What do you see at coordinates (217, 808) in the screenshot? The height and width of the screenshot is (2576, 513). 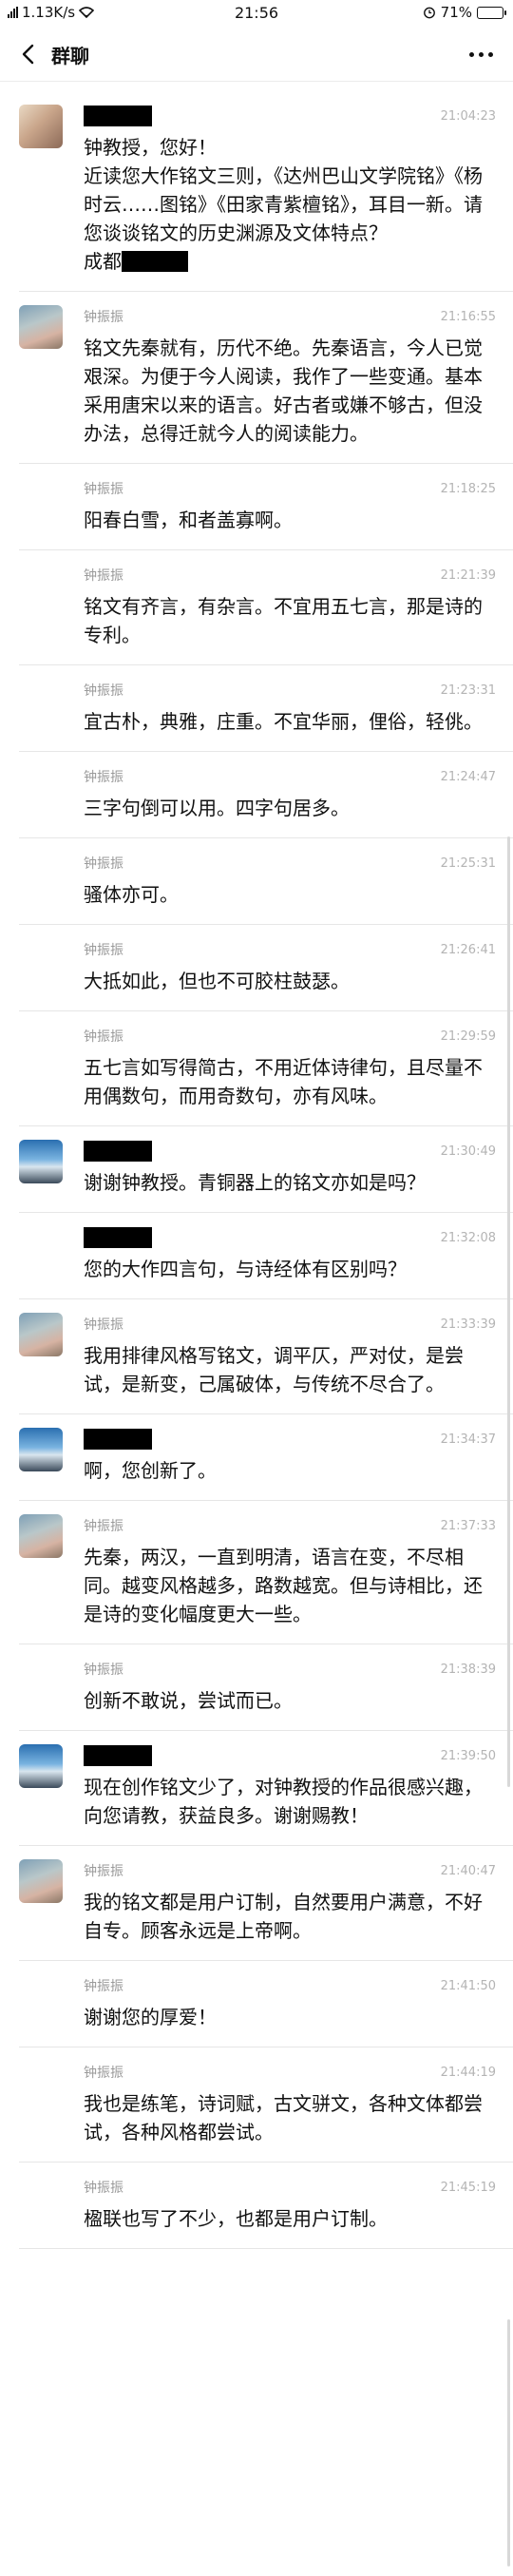 I see `message-text: 三字句倒可以用。四字句居多。` at bounding box center [217, 808].